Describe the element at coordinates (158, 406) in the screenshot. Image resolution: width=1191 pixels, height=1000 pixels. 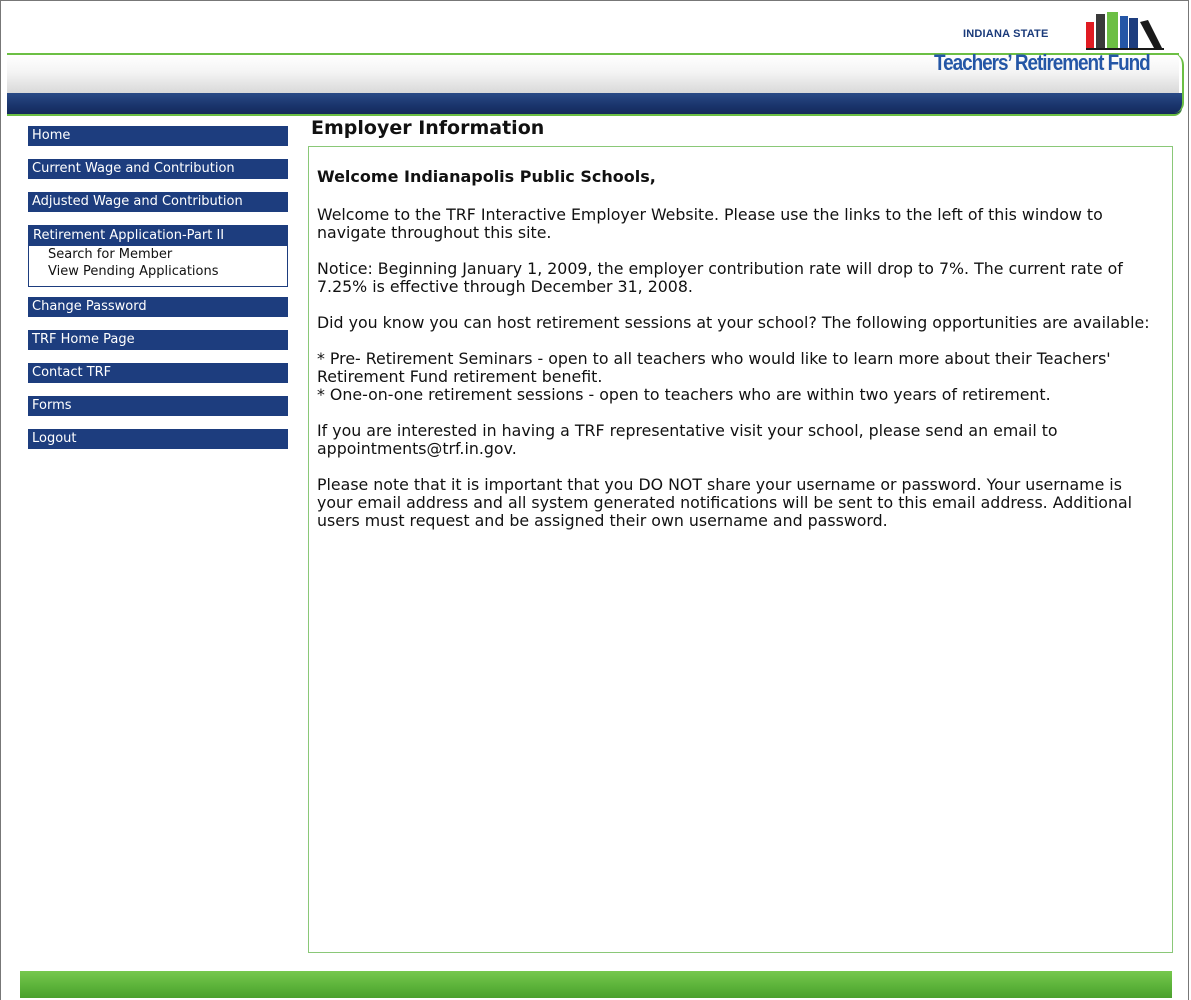
I see `sidebar-item-forms: Forms` at that location.